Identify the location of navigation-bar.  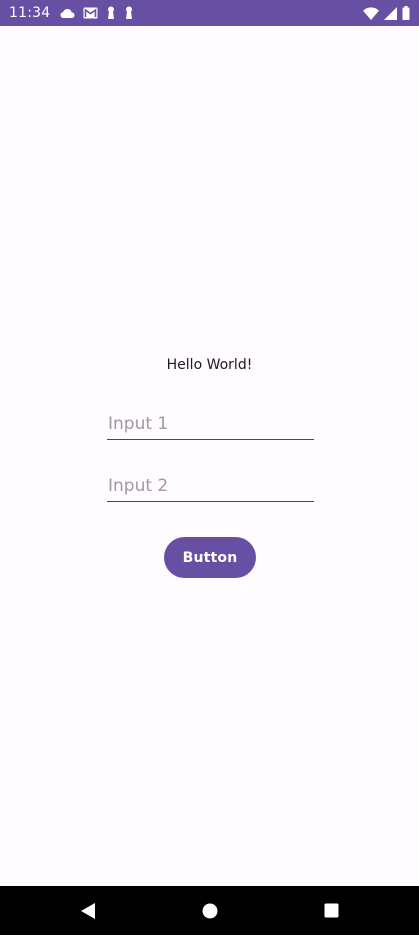
(209, 910).